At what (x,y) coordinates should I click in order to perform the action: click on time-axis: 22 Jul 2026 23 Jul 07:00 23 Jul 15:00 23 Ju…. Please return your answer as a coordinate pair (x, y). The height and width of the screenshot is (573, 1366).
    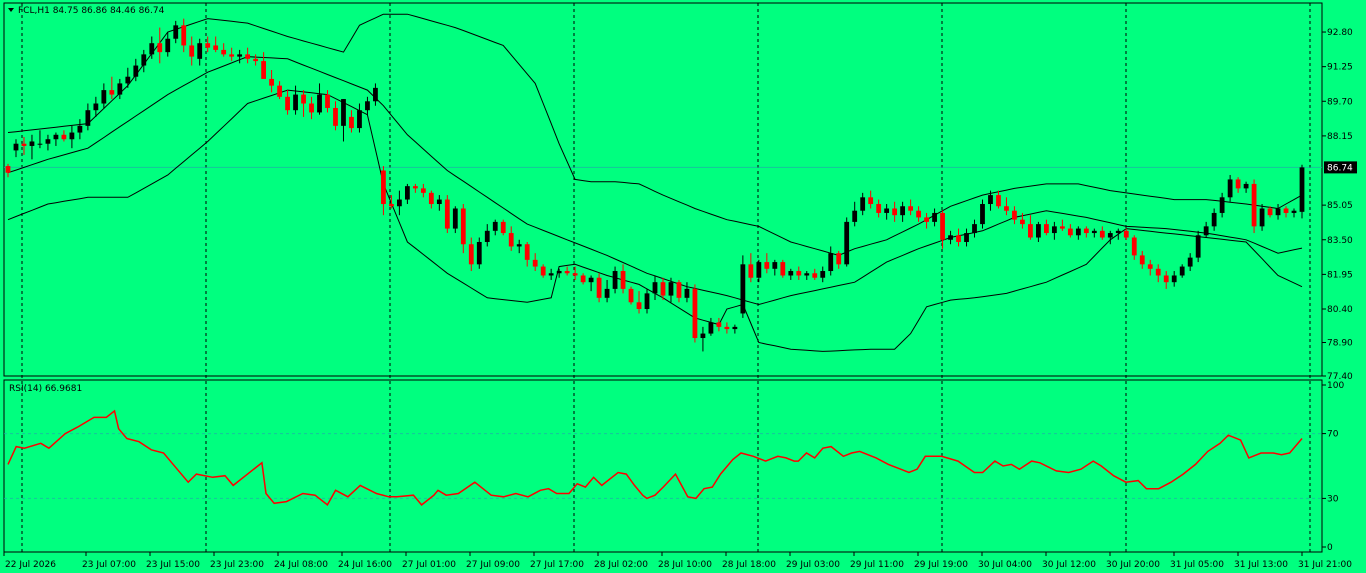
    Looking at the image, I should click on (677, 561).